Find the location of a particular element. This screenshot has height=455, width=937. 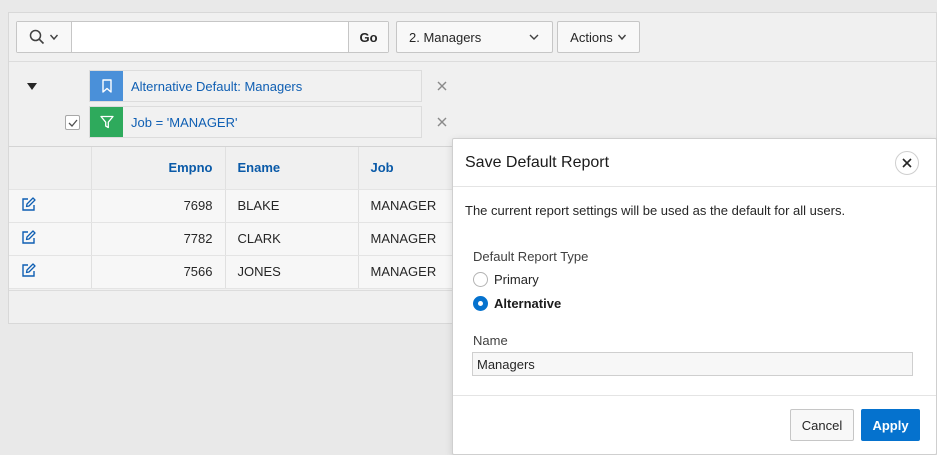

actions-menu-button: Actions is located at coordinates (598, 37).